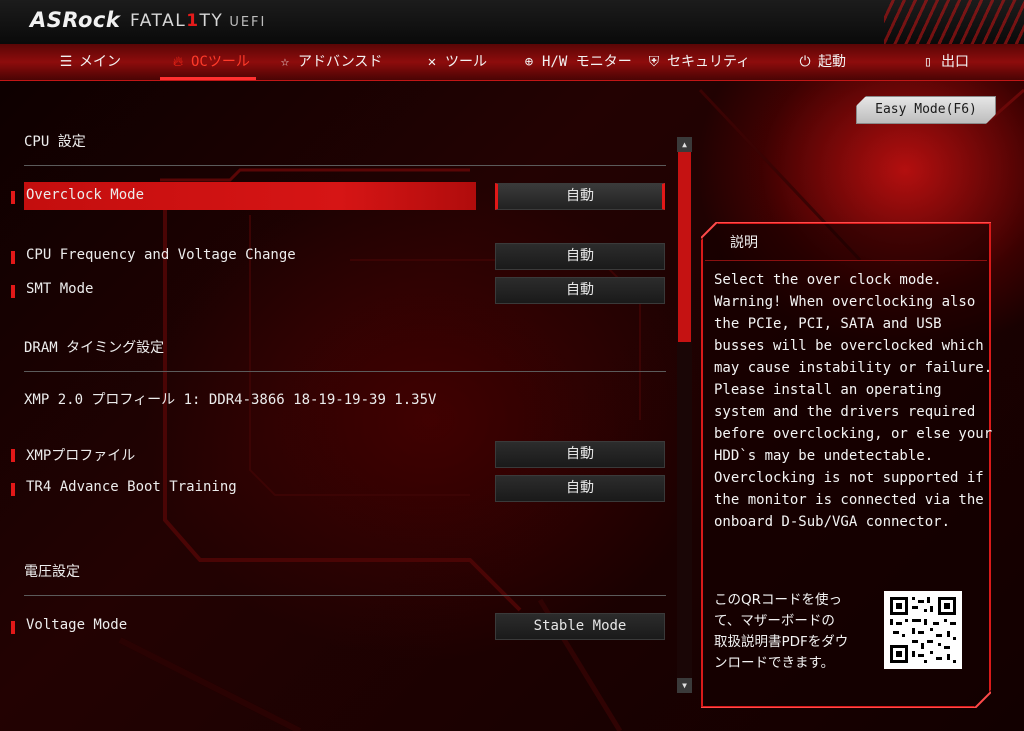 This screenshot has width=1024, height=731. Describe the element at coordinates (821, 62) in the screenshot. I see `tab-boot: ⏻ 起動` at that location.